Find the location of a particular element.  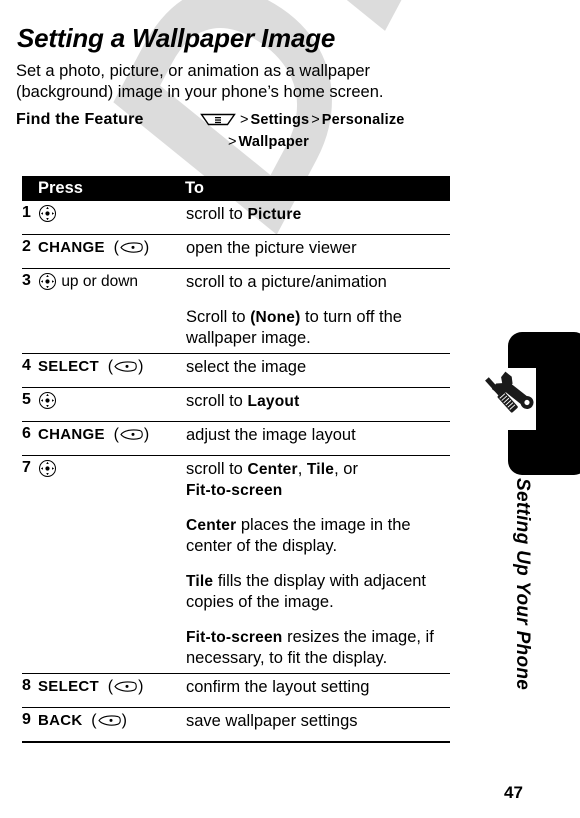

to-text-plain: open the picture viewer is located at coordinates (271, 248).